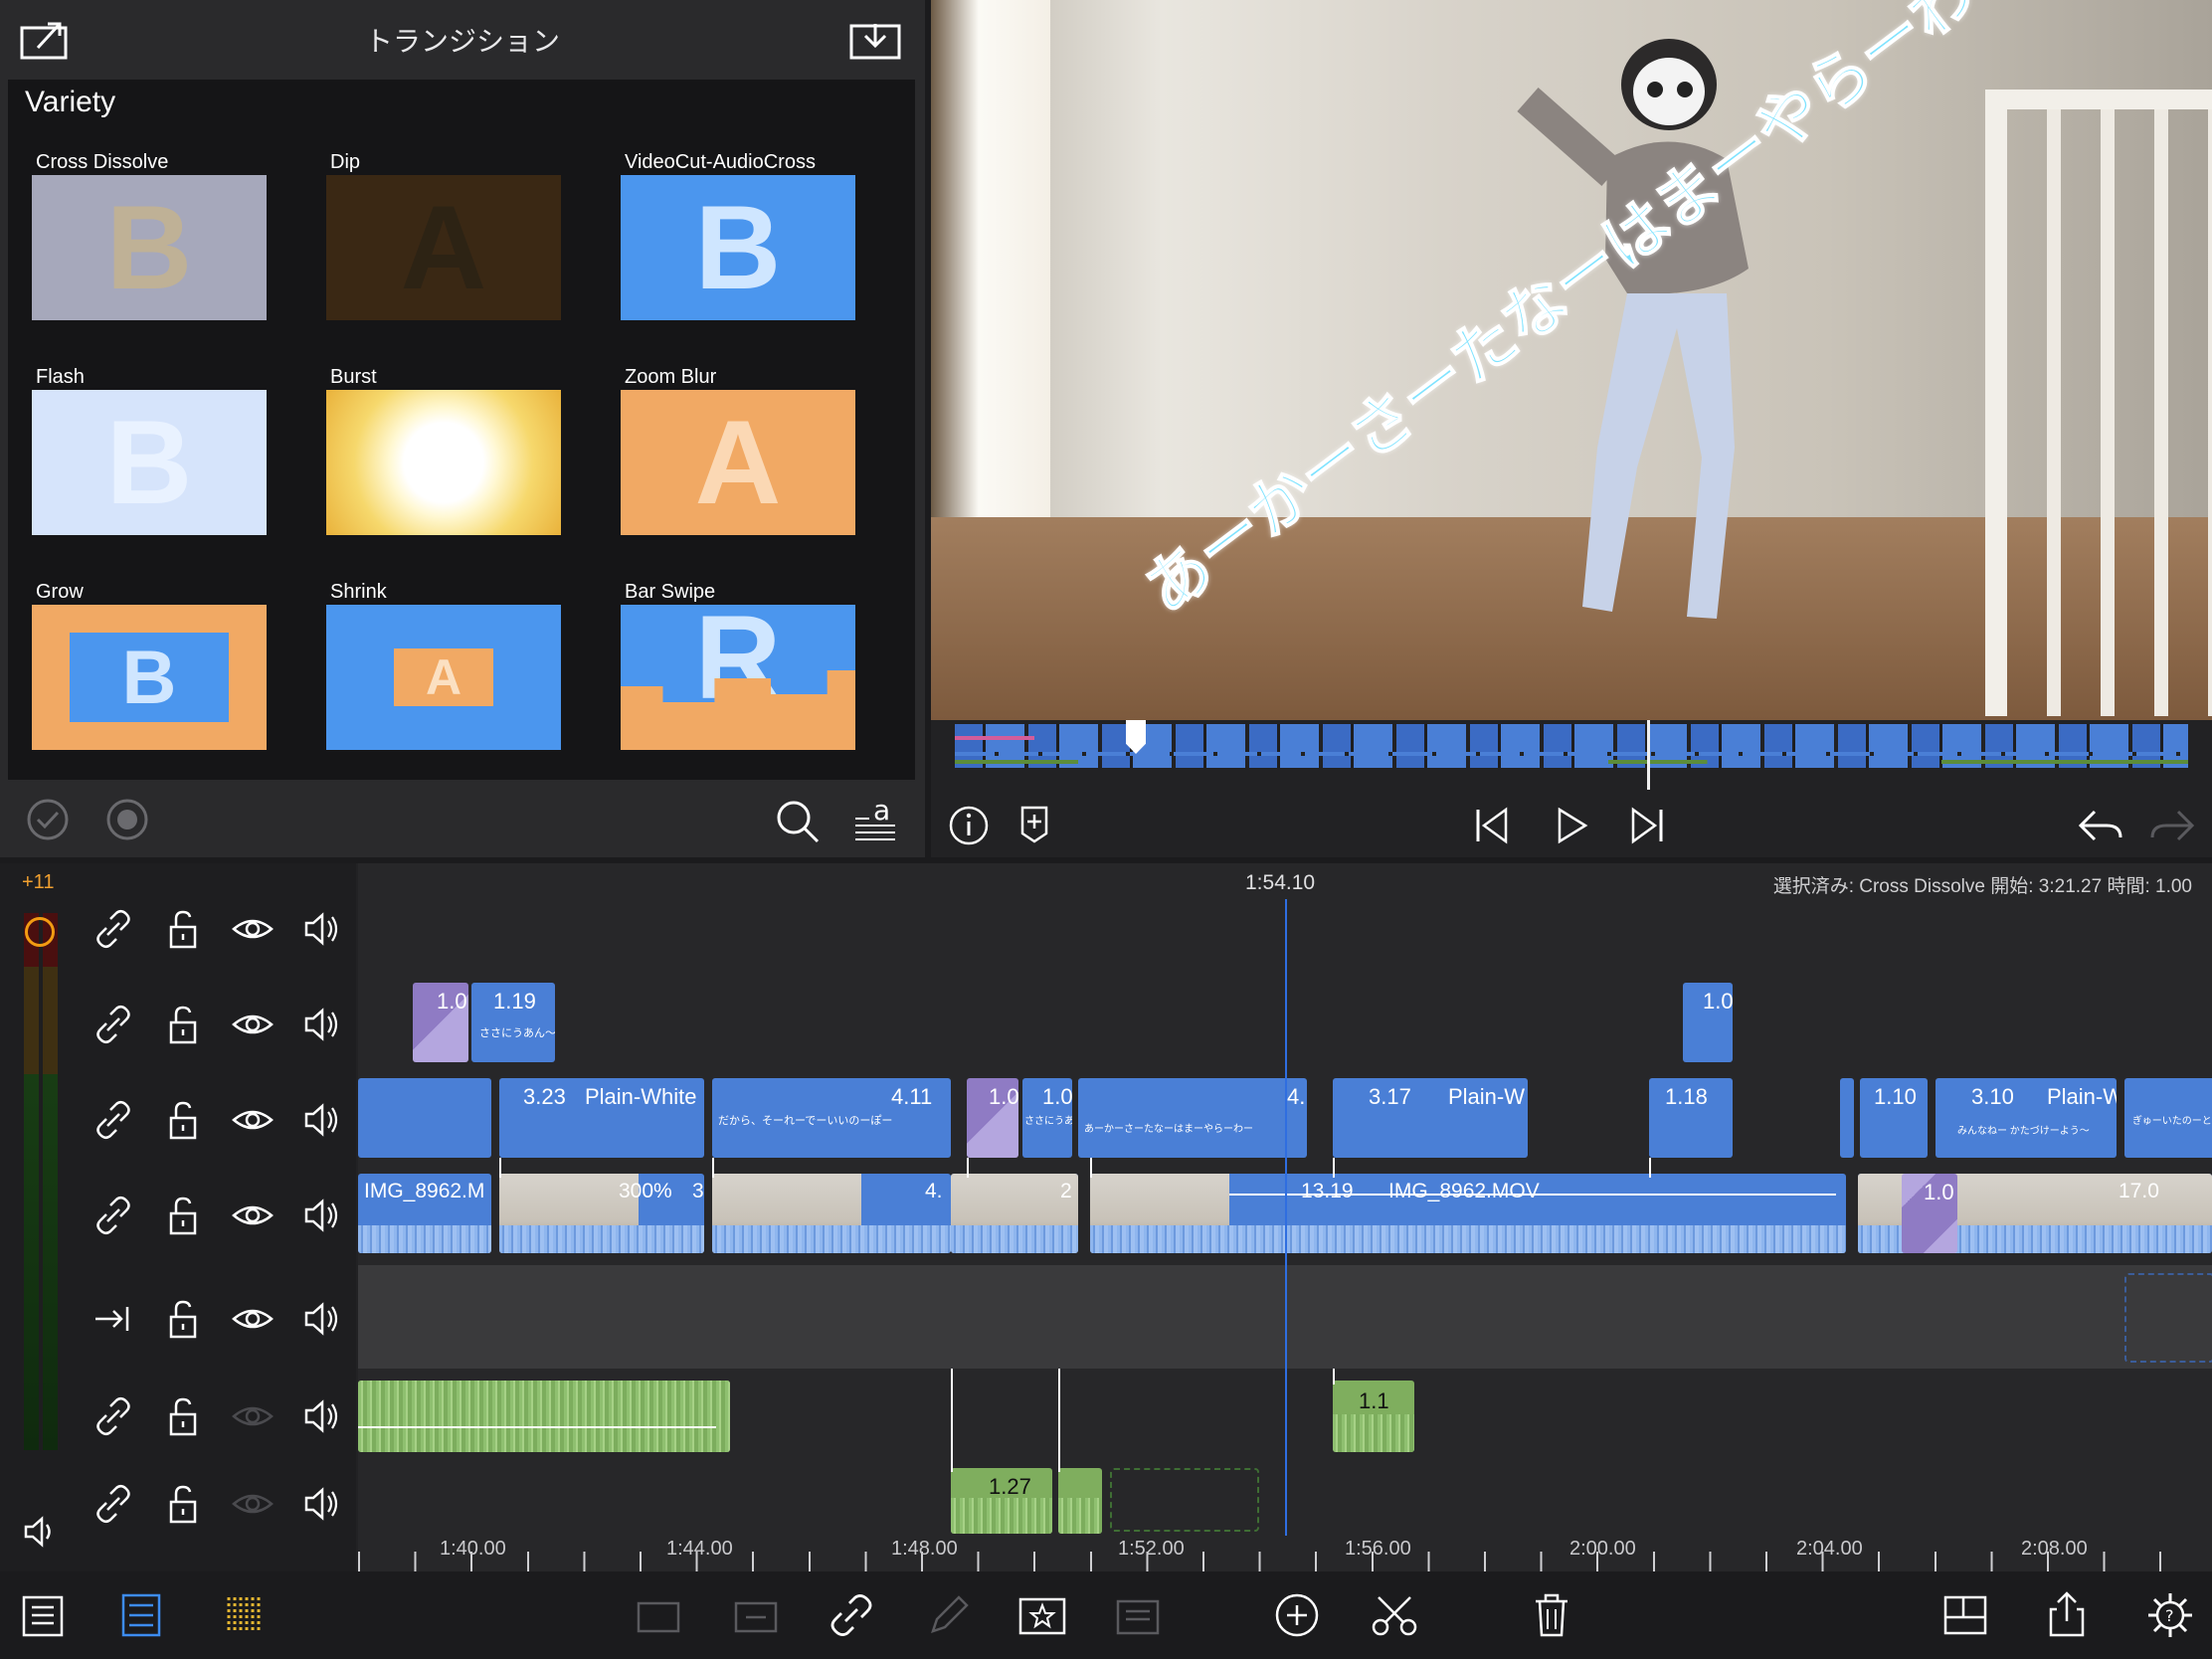 Image resolution: width=2212 pixels, height=1659 pixels. I want to click on play-icon, so click(1571, 825).